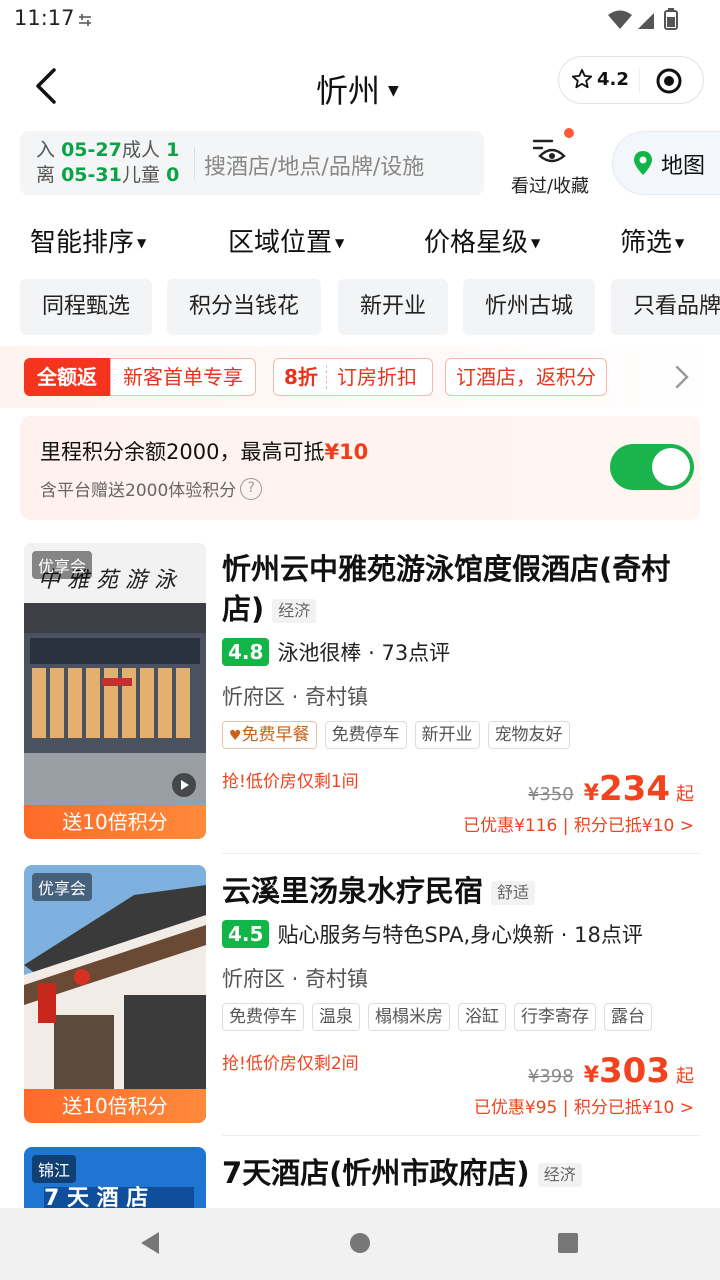  Describe the element at coordinates (183, 377) in the screenshot. I see `new-customer-promo: 新客首单专享` at that location.